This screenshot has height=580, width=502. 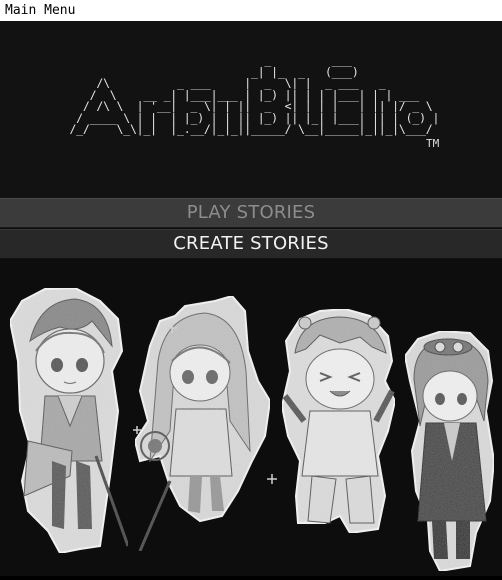 I want to click on trademark-mark: TM, so click(x=433, y=143).